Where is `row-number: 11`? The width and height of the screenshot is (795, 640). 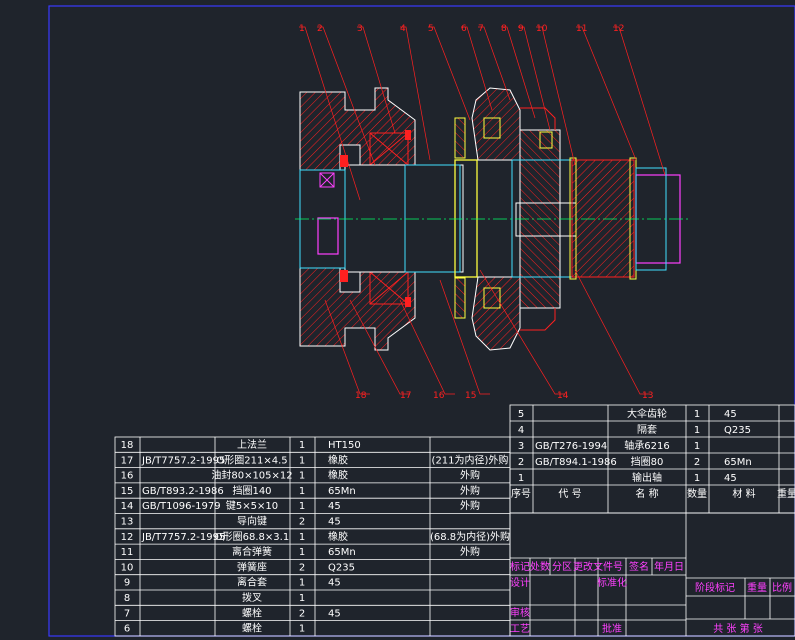
row-number: 11 is located at coordinates (127, 552).